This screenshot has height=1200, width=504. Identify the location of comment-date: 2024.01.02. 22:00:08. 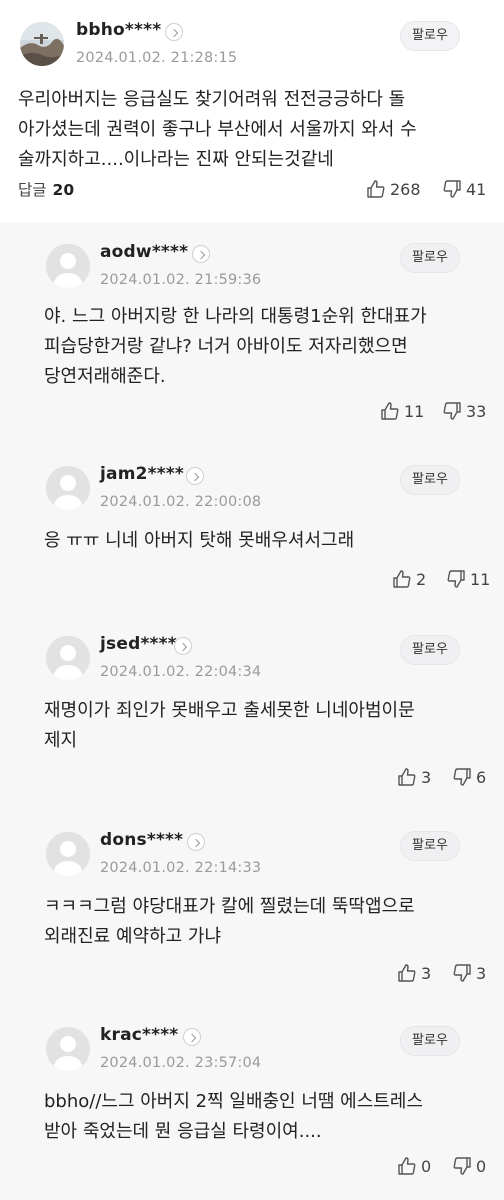
(181, 502).